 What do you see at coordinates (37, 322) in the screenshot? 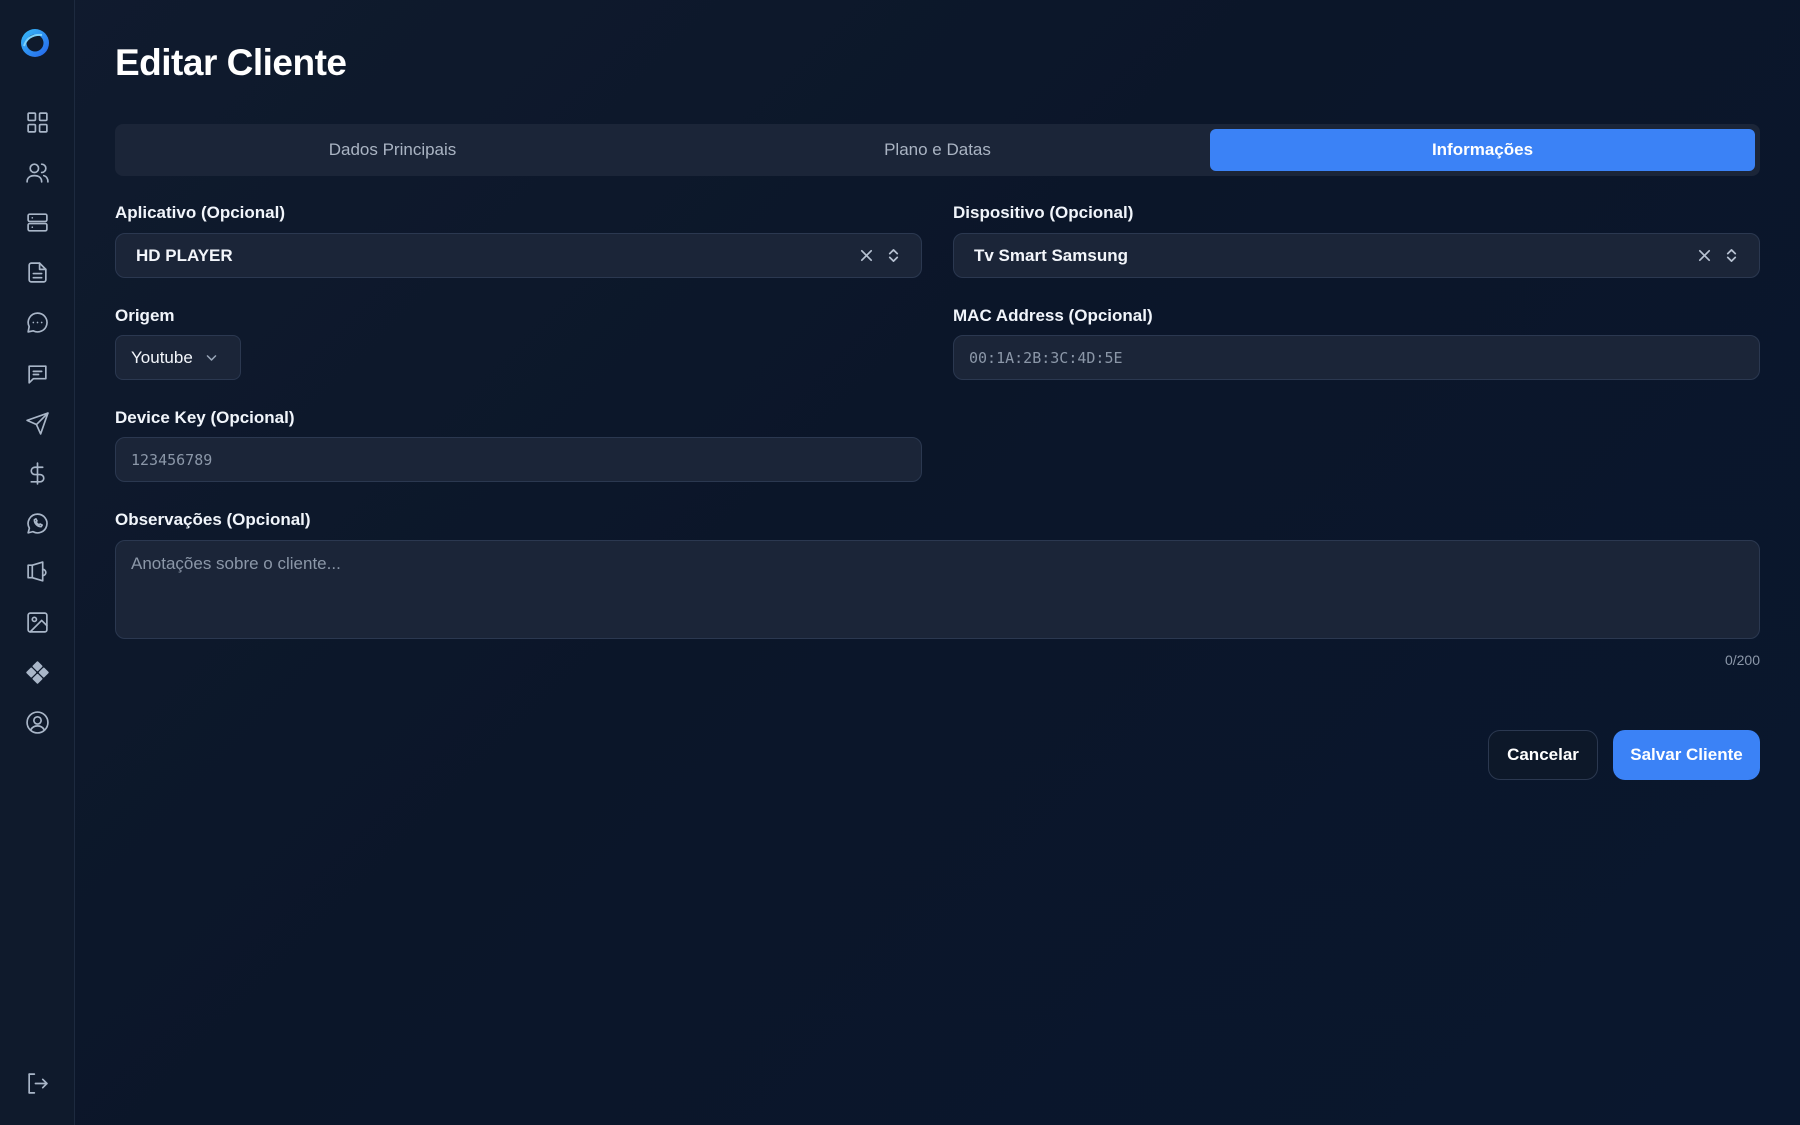
I see `chat-dots-icon` at bounding box center [37, 322].